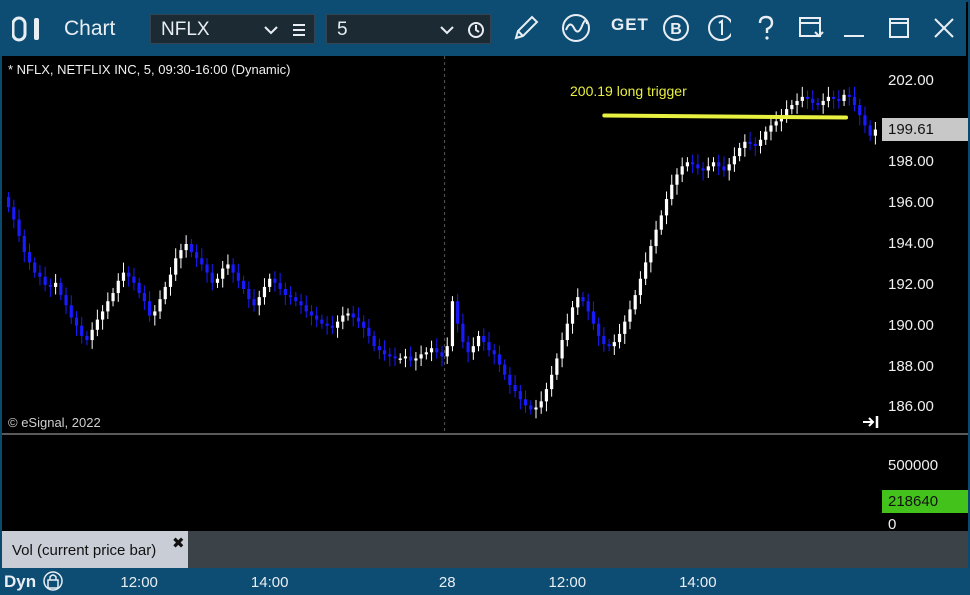 This screenshot has height=595, width=970. I want to click on volume-tick-label: 500000, so click(913, 466).